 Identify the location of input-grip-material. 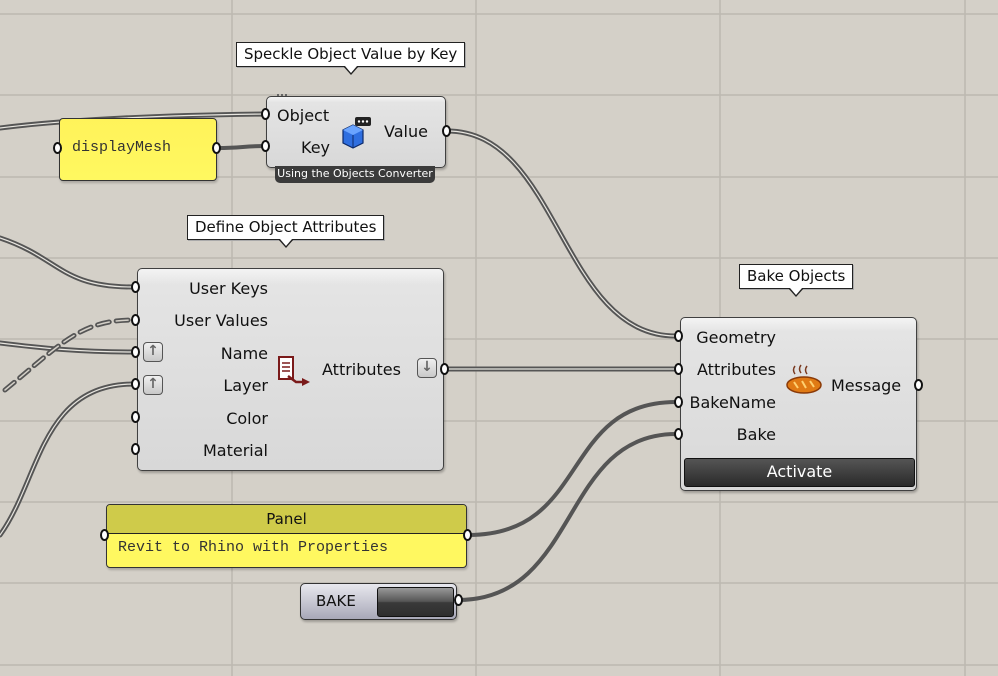
(135, 449).